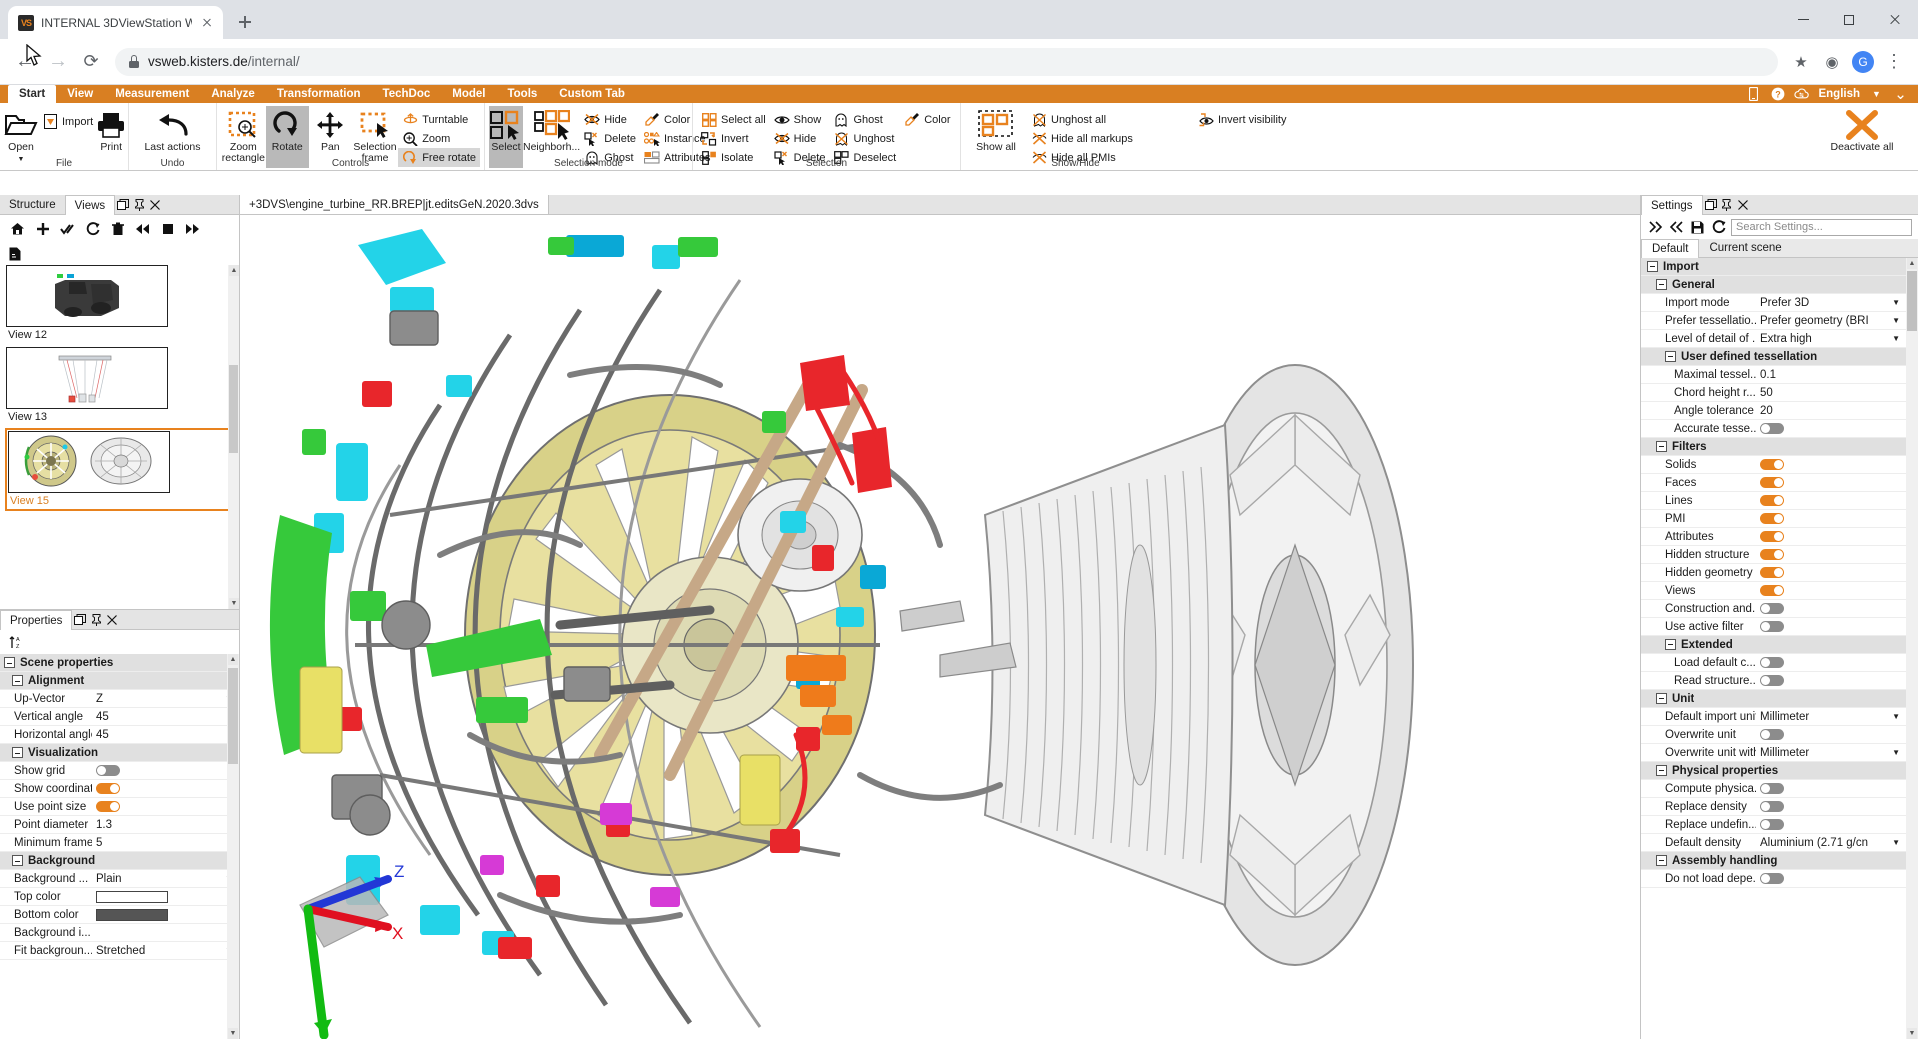 The height and width of the screenshot is (1039, 1918). Describe the element at coordinates (800, 119) in the screenshot. I see `show-button: Show` at that location.